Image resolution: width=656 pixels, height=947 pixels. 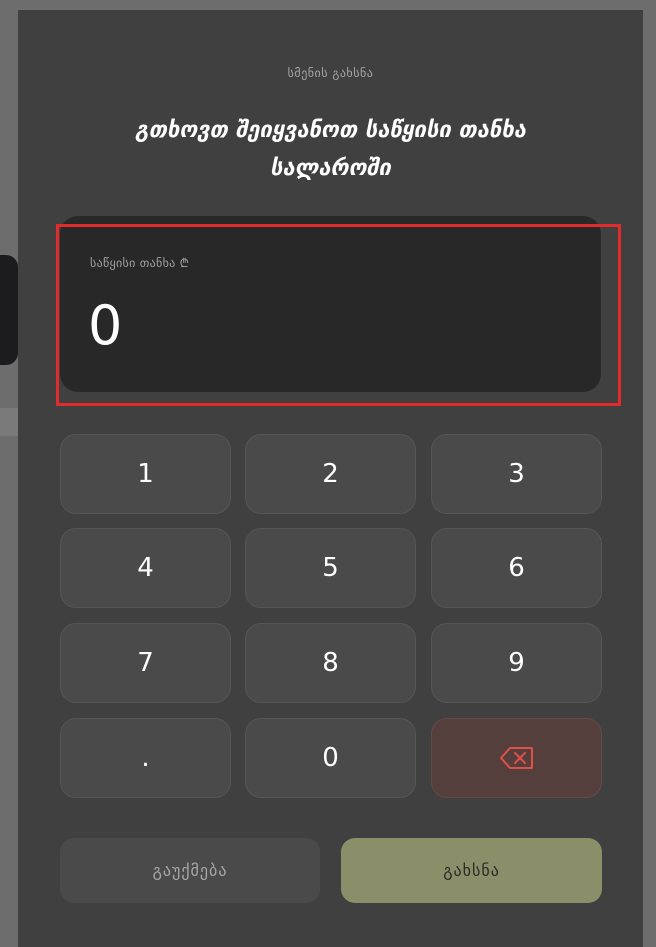 I want to click on key-7: 7, so click(x=145, y=663).